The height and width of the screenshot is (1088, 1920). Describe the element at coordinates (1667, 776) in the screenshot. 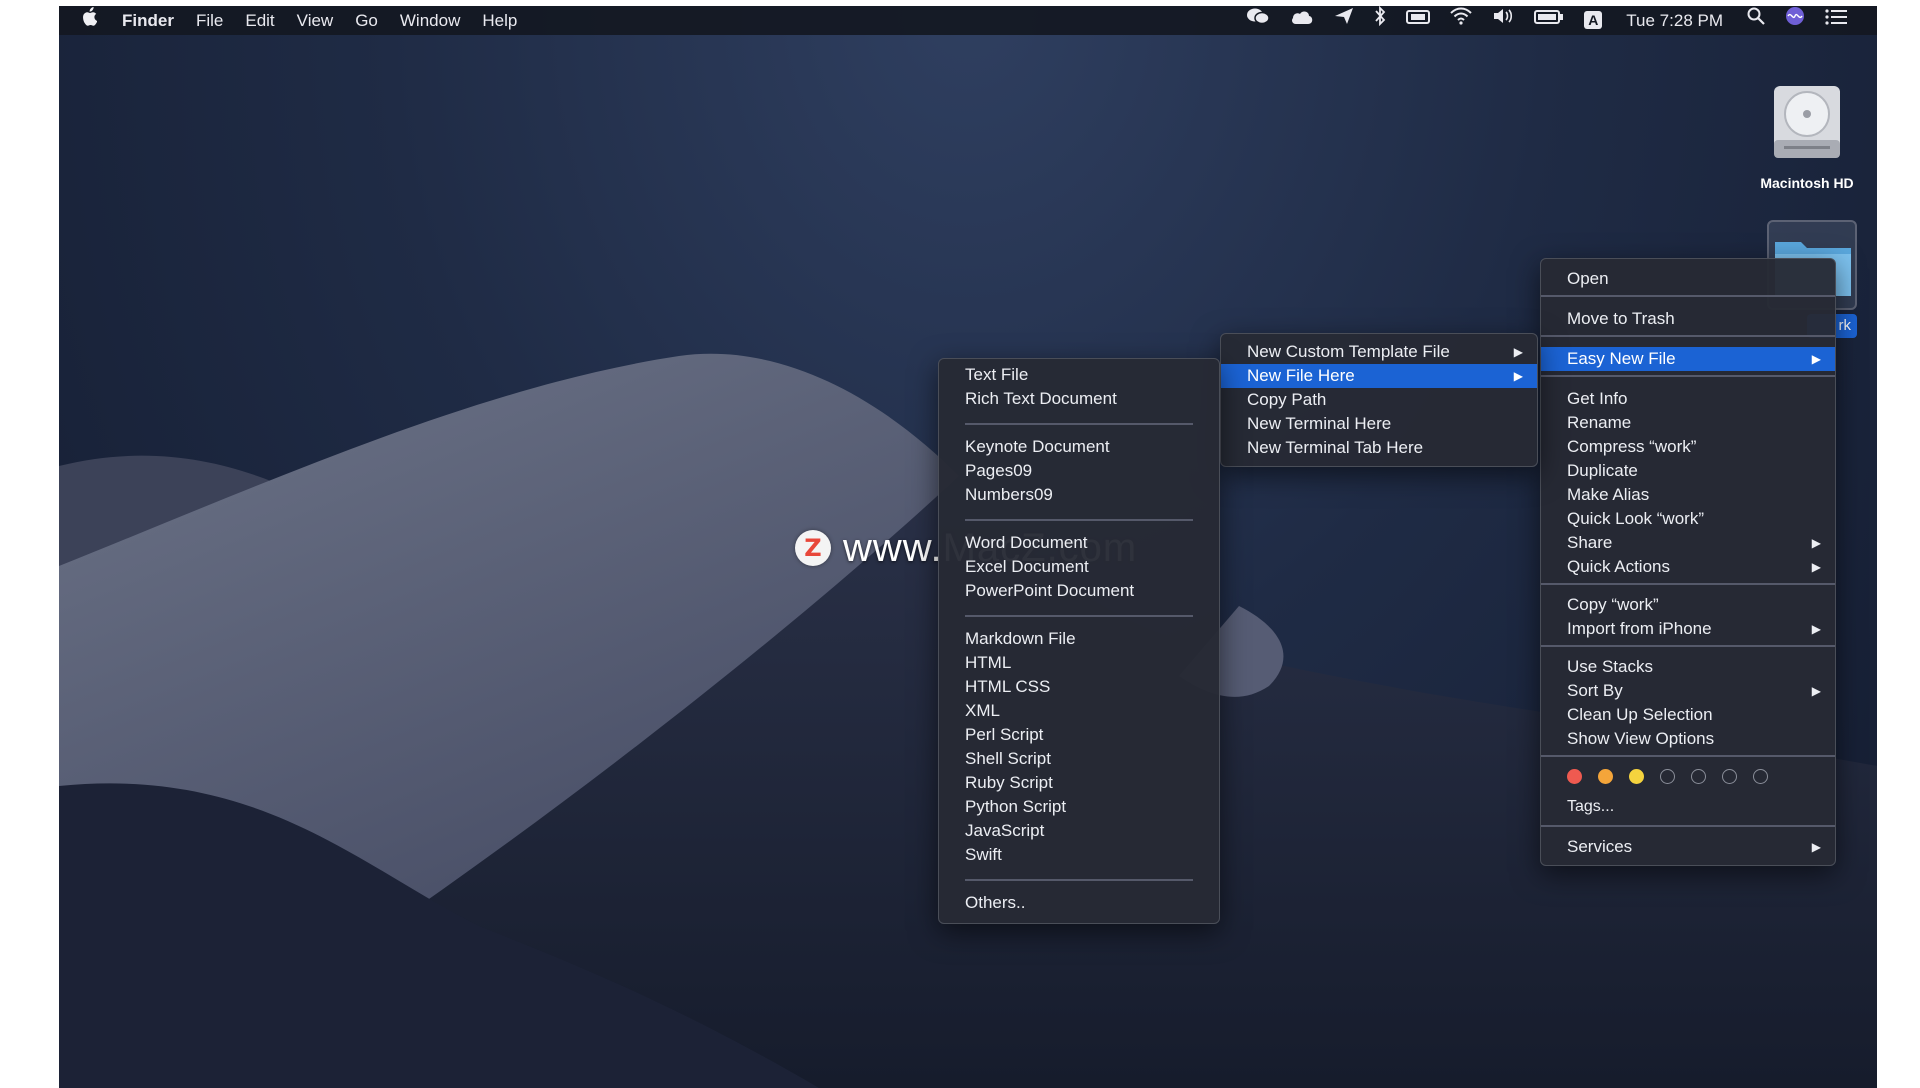

I see `tag-green-dot` at that location.